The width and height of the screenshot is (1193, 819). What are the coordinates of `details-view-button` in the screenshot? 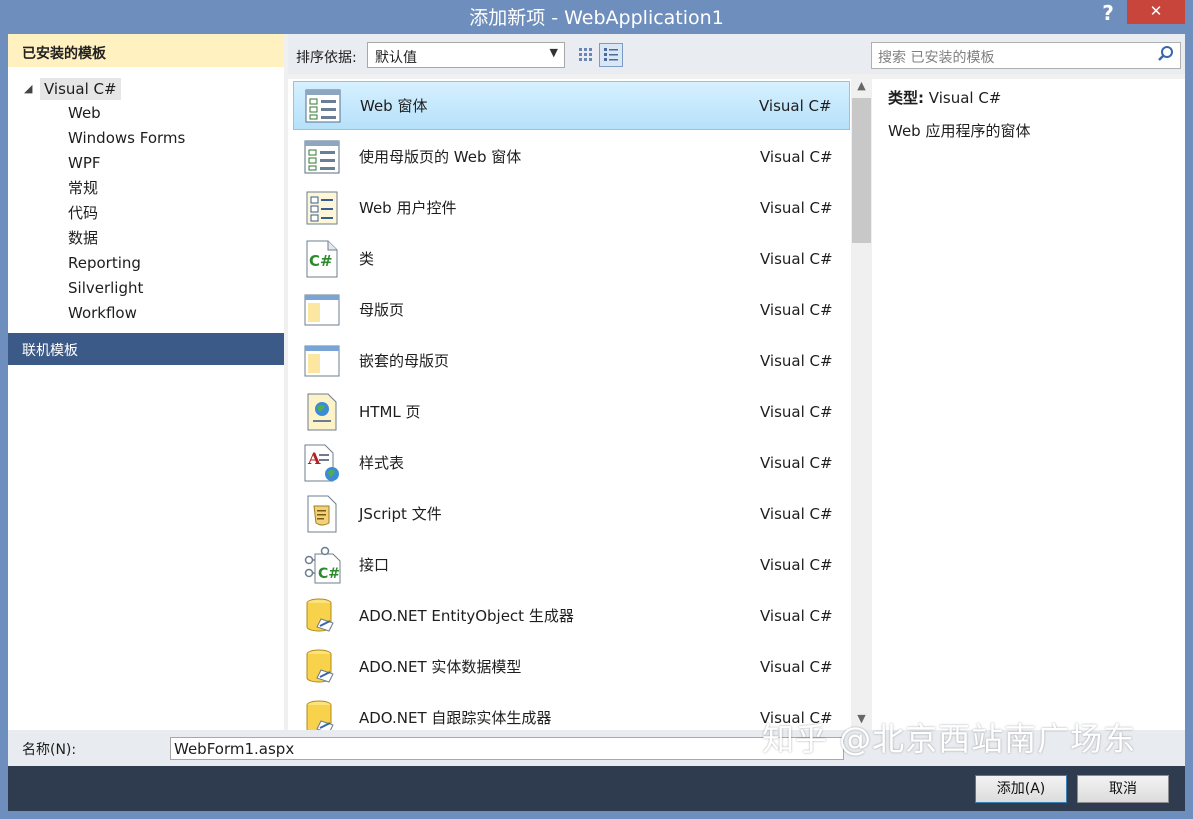 It's located at (611, 55).